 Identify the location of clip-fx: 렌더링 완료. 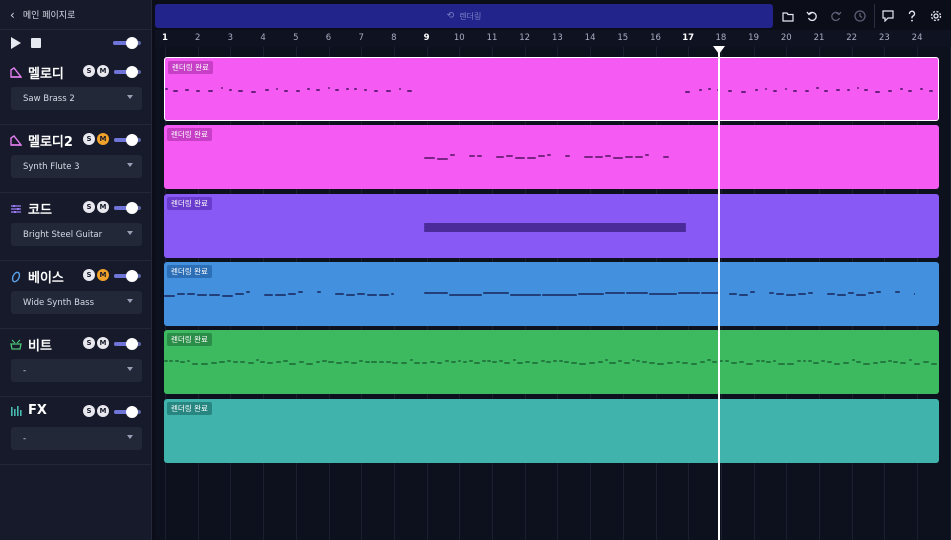
(551, 430).